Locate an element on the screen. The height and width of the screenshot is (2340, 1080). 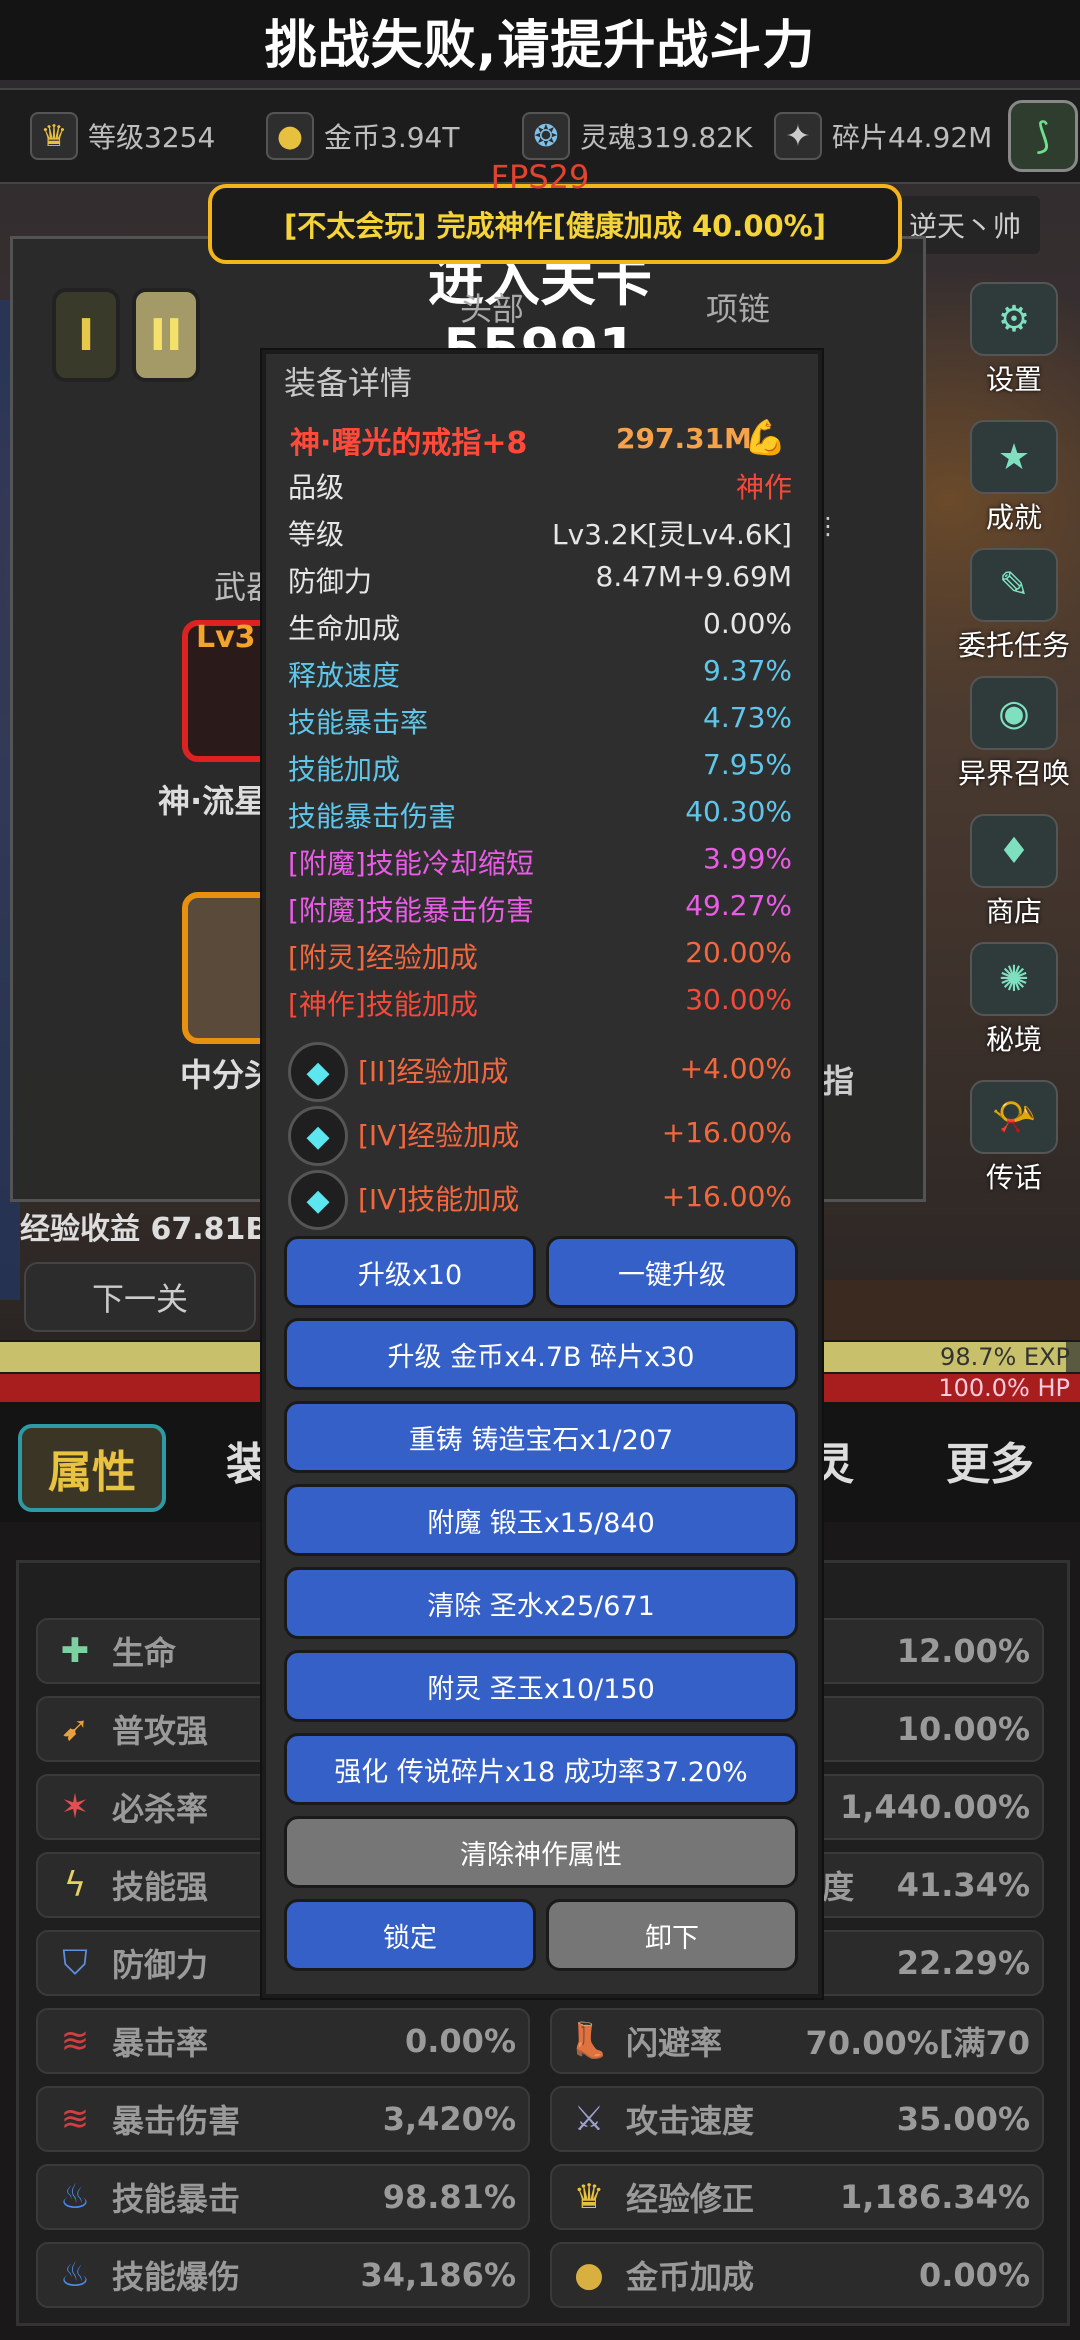
right-menu-label: 商店 is located at coordinates (1013, 911).